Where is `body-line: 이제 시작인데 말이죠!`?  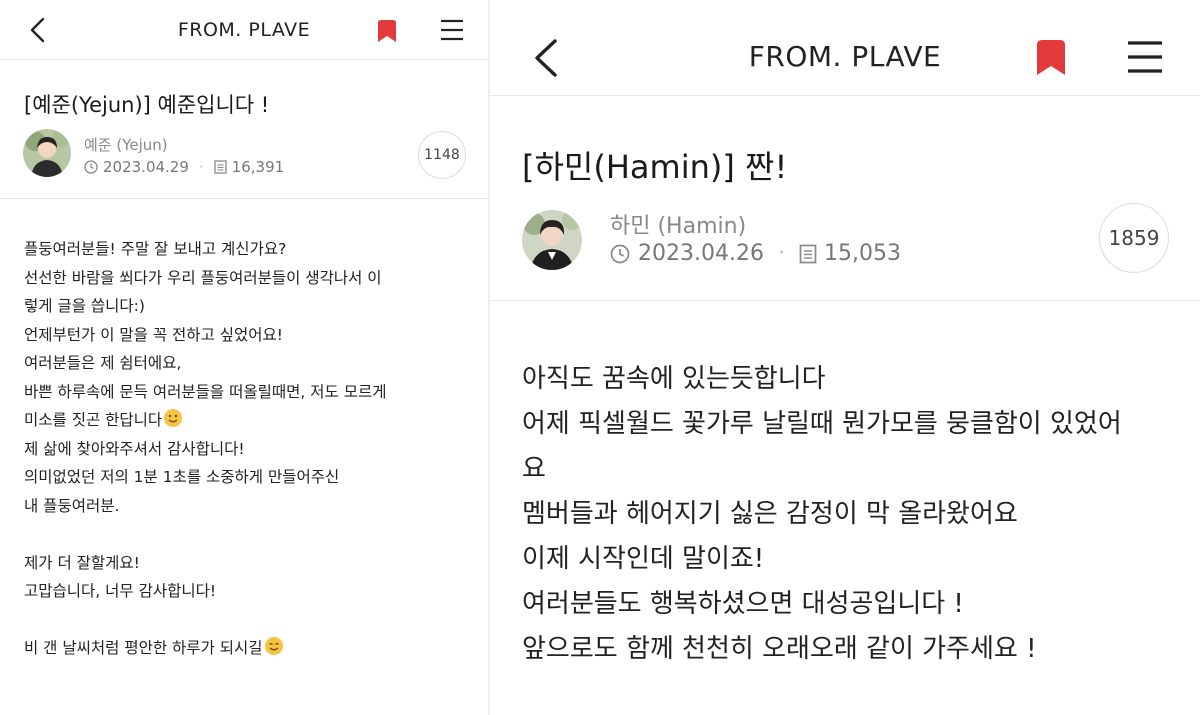 body-line: 이제 시작인데 말이죠! is located at coordinates (643, 559).